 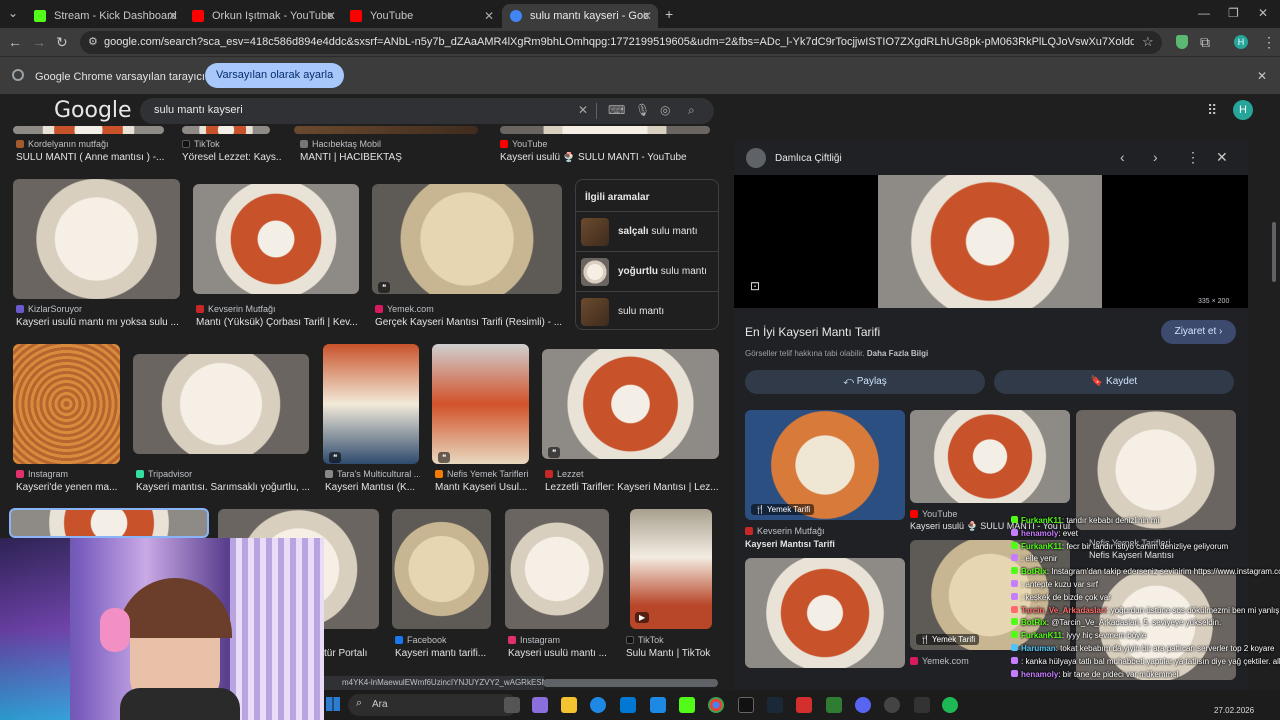 I want to click on previous-icon: ‹, so click(x=1122, y=157).